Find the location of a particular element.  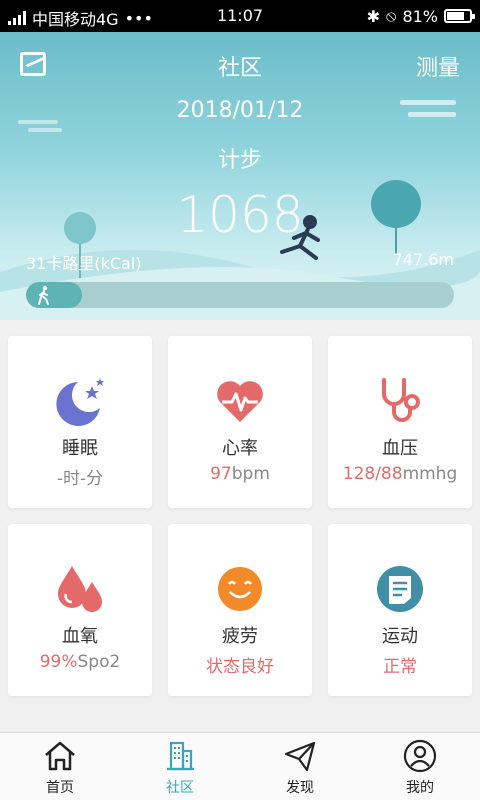

smiley-face-icon is located at coordinates (240, 589).